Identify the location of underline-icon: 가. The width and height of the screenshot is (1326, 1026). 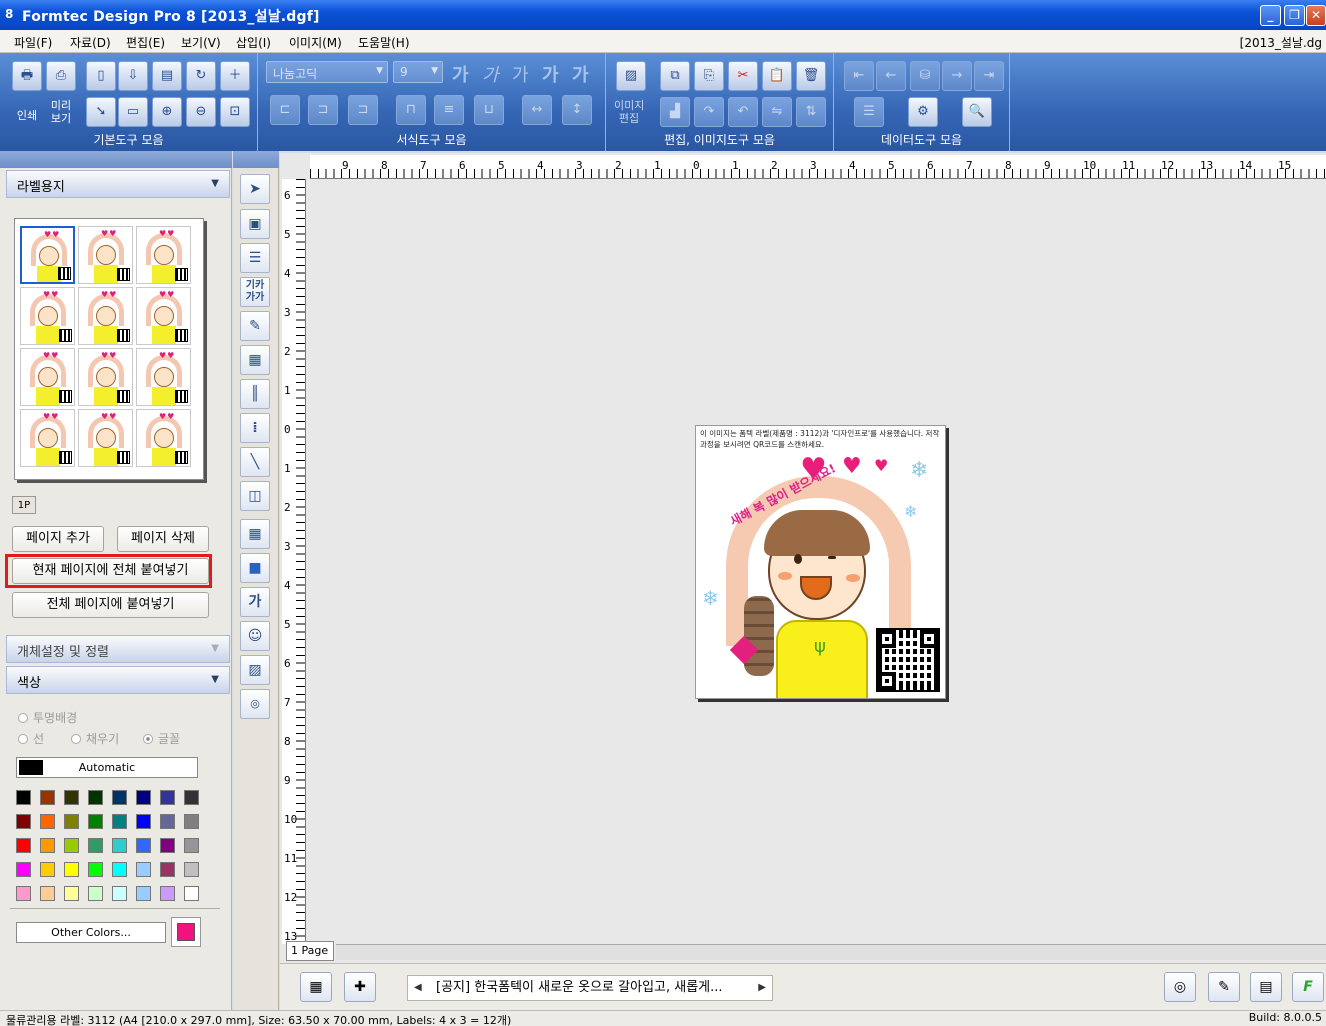
(520, 74).